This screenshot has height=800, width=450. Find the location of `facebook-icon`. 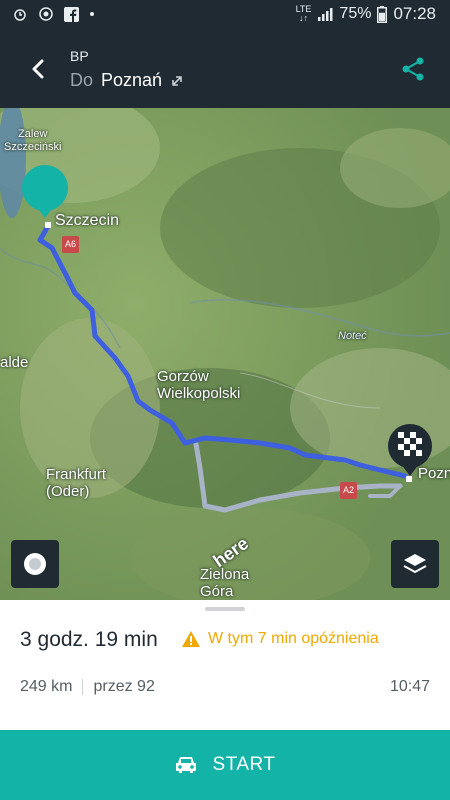

facebook-icon is located at coordinates (71, 14).